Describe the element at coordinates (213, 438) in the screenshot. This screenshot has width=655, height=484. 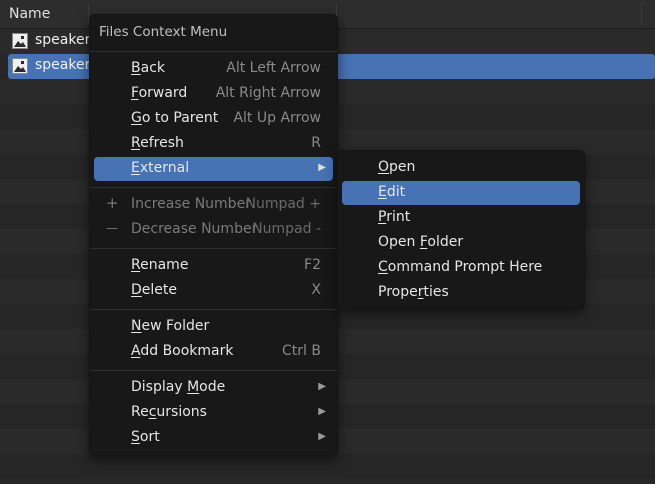
I see `menu-item-sort: Sort ▶` at that location.